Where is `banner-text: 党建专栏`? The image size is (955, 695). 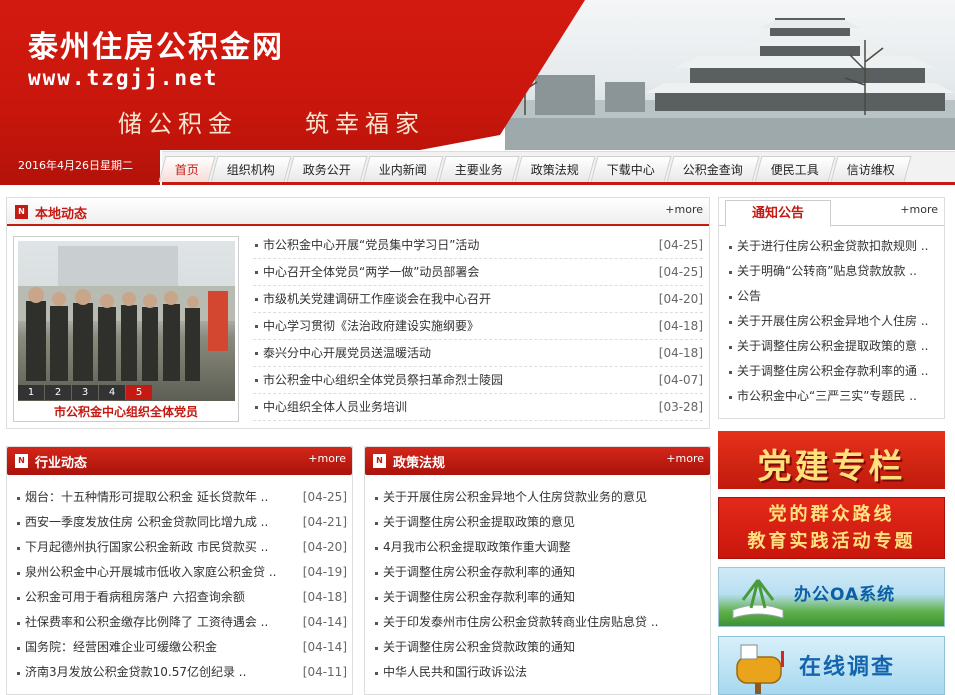
banner-text: 党建专栏 is located at coordinates (831, 467).